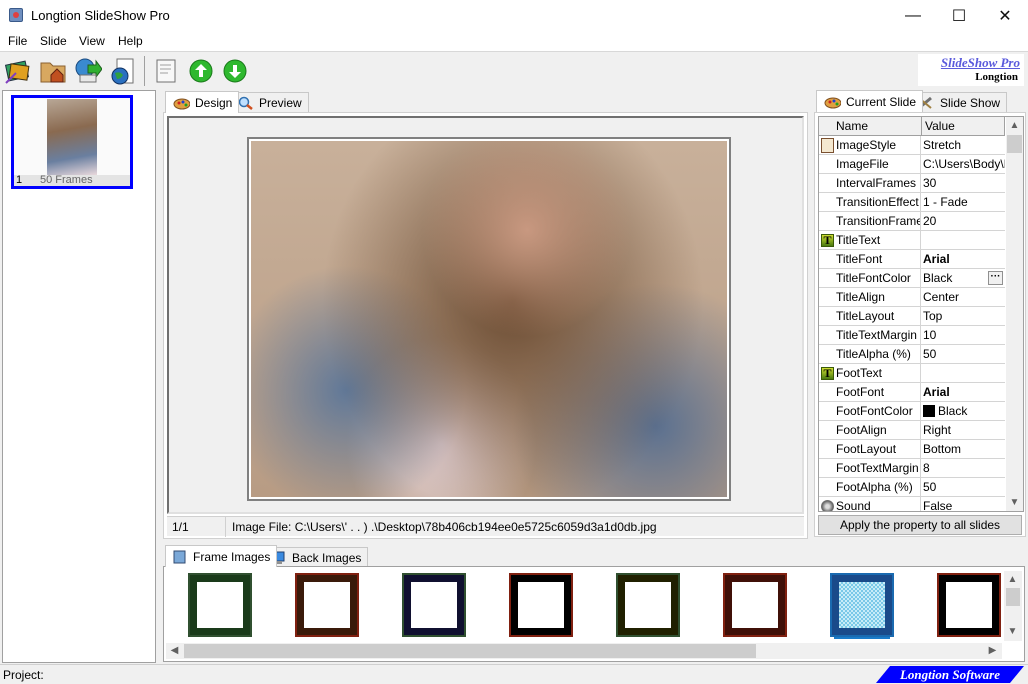 The height and width of the screenshot is (684, 1028). I want to click on property-value: False, so click(964, 504).